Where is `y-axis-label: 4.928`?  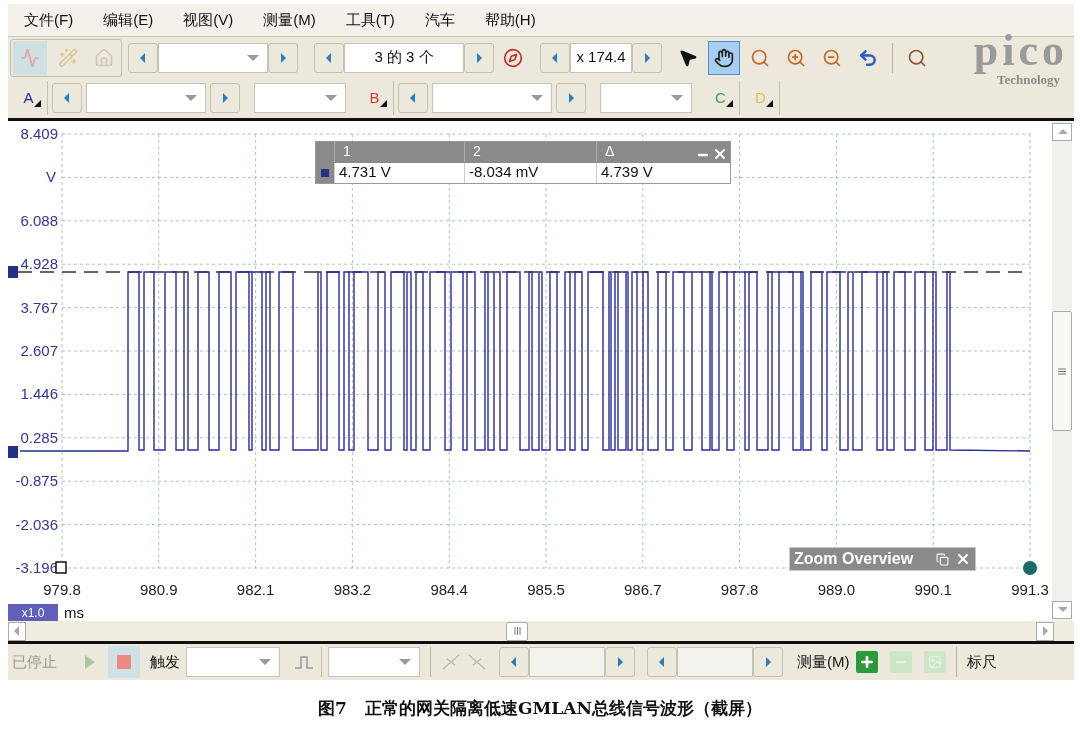
y-axis-label: 4.928 is located at coordinates (39, 264).